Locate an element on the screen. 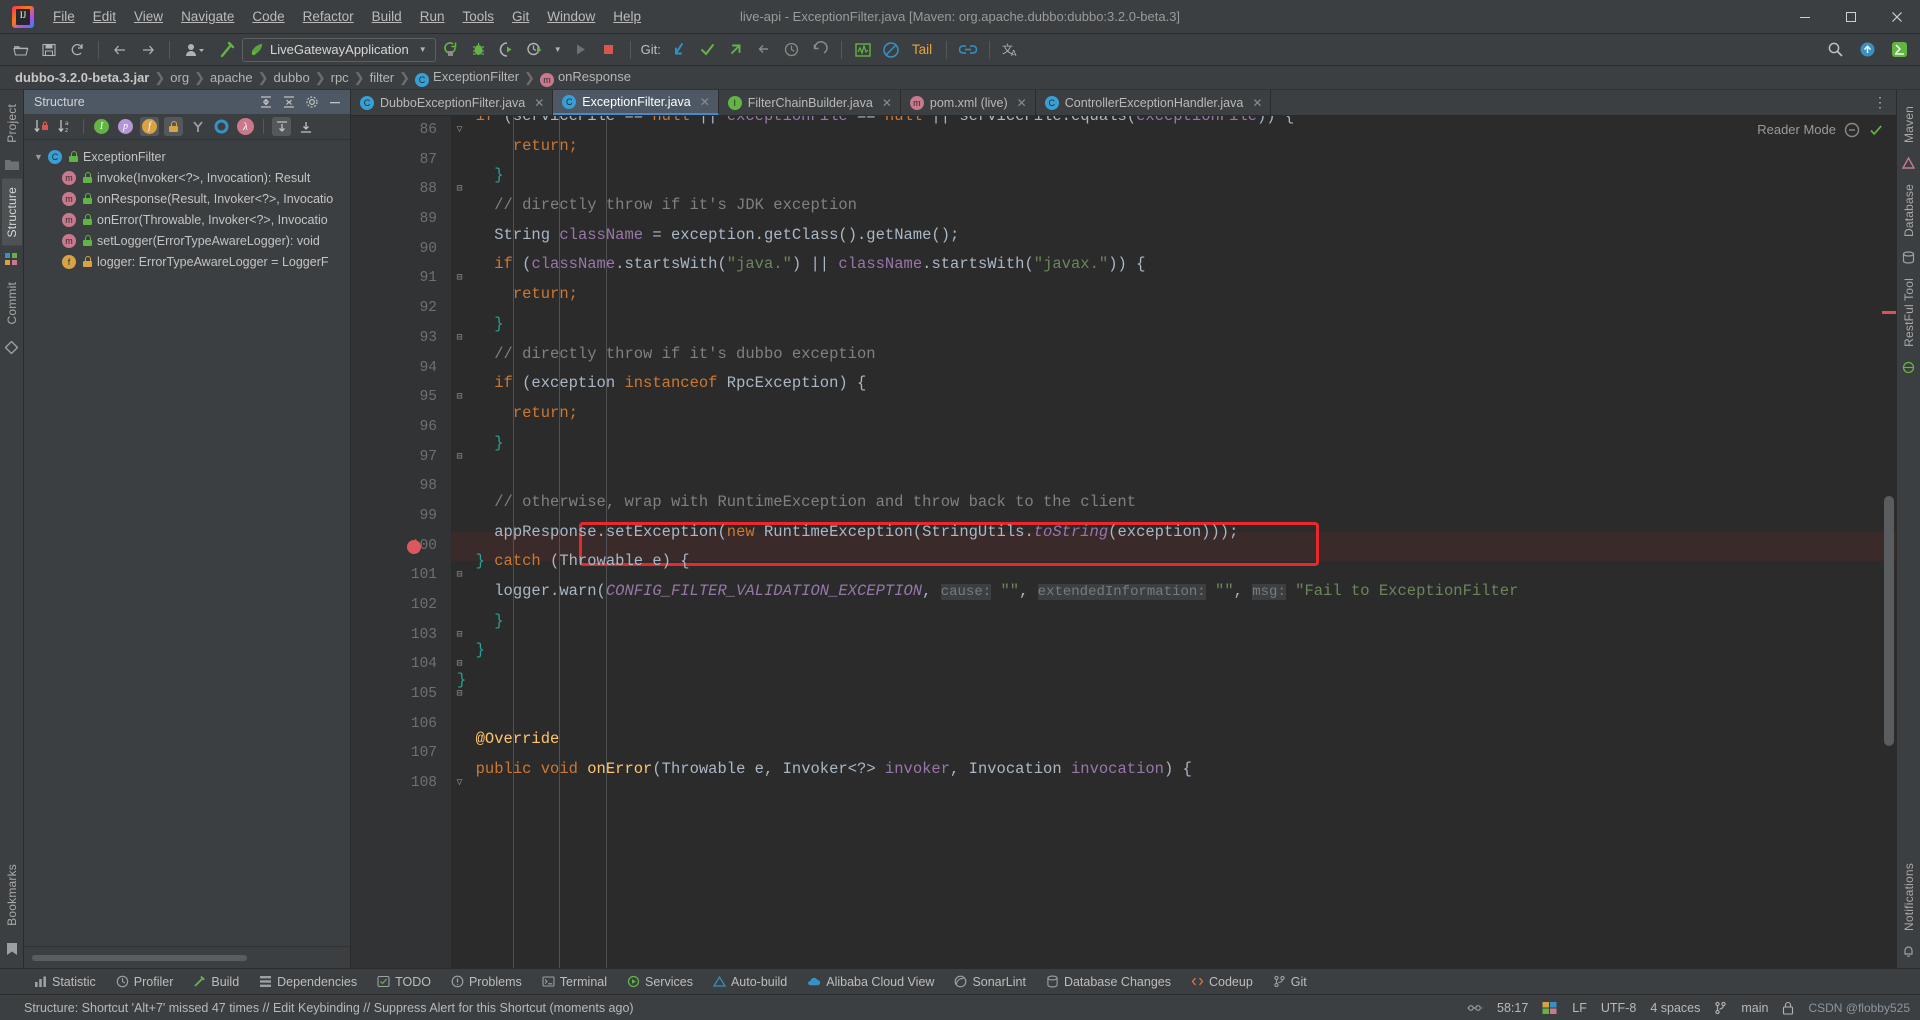 This screenshot has height=1020, width=1920. code-line-96: return; is located at coordinates (1173, 414).